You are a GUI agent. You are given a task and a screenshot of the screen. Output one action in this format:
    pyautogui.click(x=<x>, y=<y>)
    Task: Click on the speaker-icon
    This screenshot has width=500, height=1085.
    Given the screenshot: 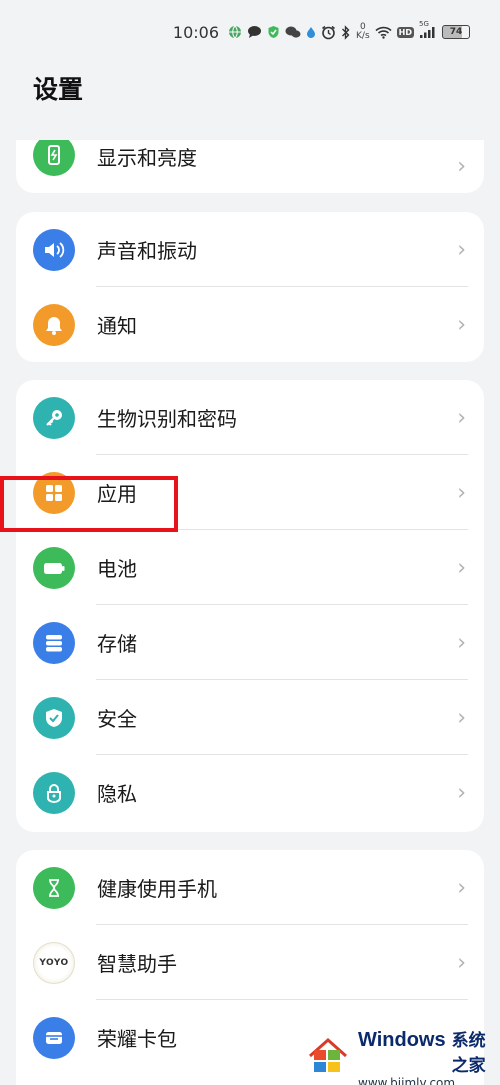 What is the action you would take?
    pyautogui.click(x=54, y=249)
    